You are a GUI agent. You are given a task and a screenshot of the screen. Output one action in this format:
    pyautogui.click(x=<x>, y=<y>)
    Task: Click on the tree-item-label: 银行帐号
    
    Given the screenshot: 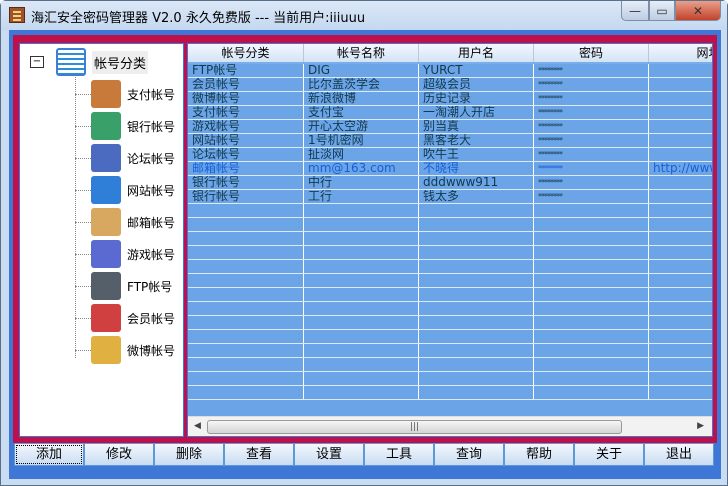 What is the action you would take?
    pyautogui.click(x=151, y=126)
    